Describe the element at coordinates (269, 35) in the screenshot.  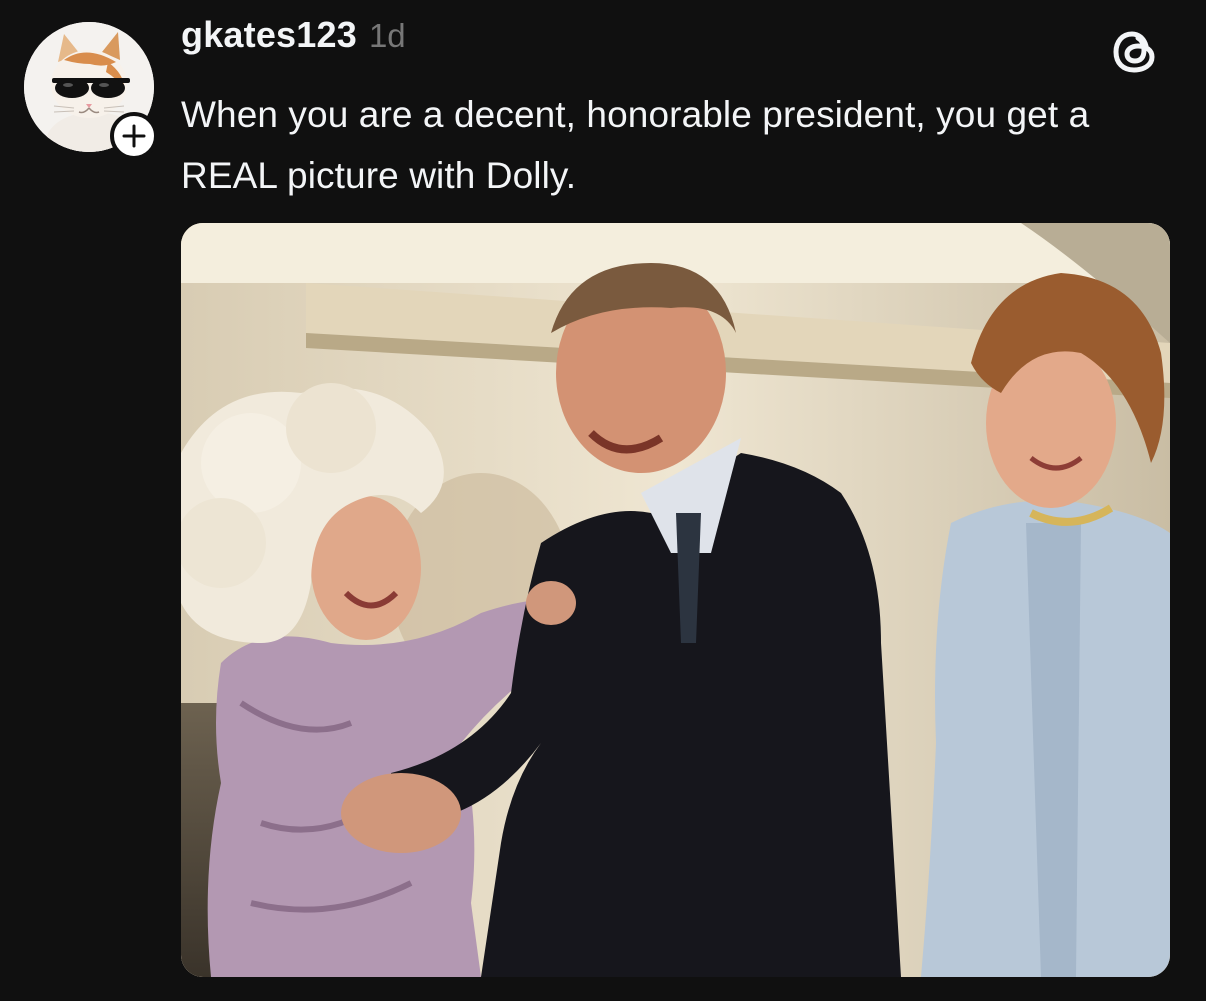
I see `username-link: gkates123` at that location.